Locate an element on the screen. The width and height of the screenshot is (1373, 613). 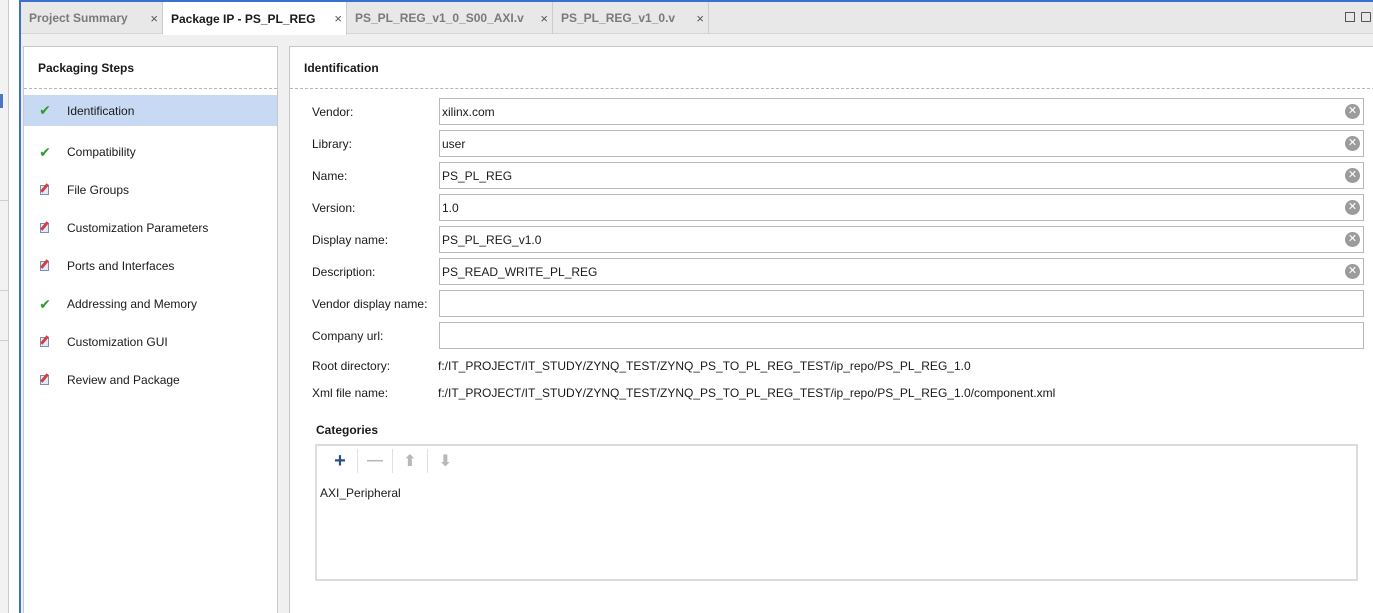
step-addressing-and-memory: ✔ Addressing and Memory is located at coordinates (150, 304).